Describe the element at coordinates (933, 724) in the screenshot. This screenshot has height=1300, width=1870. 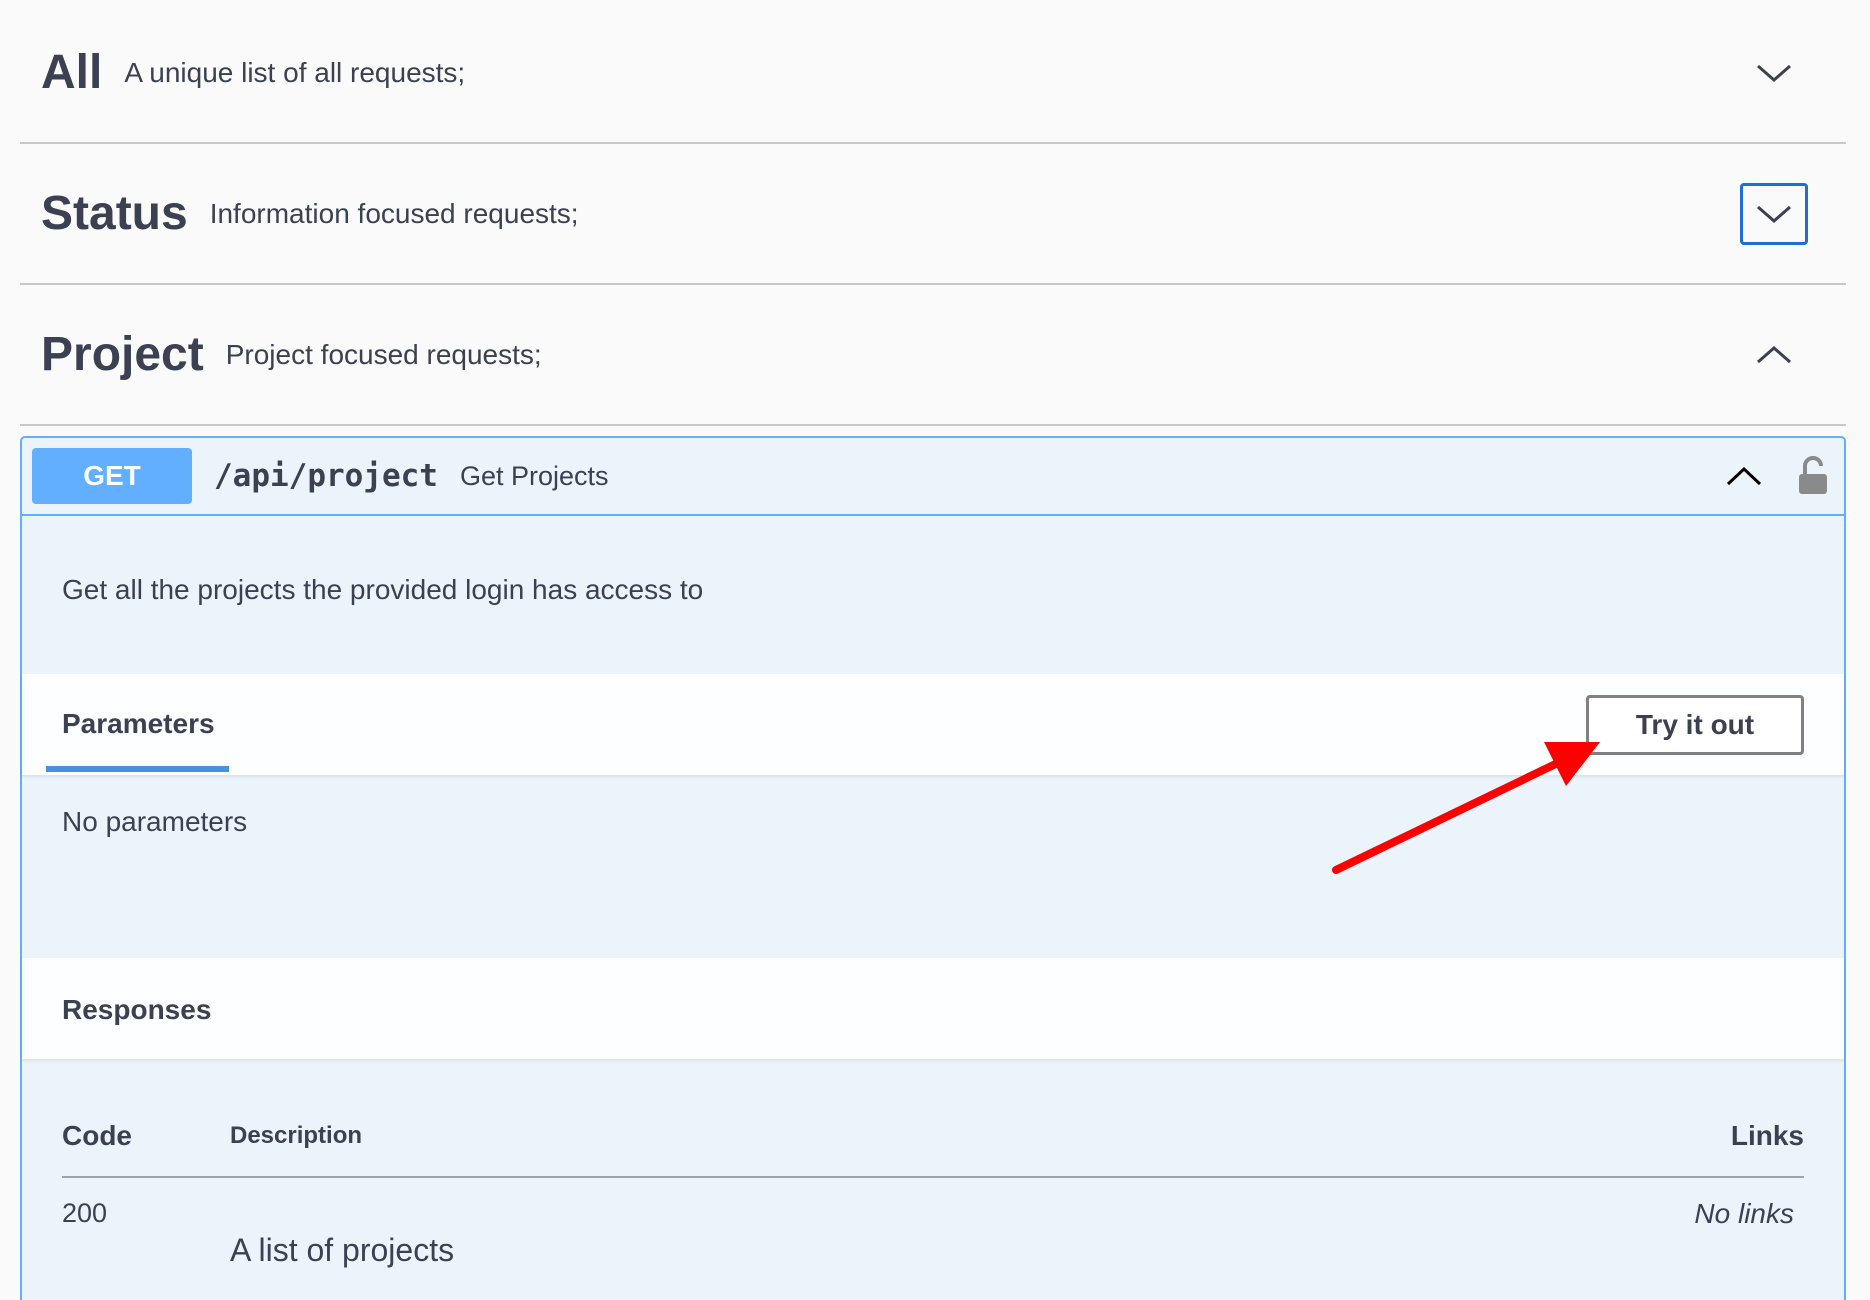
I see `parameters-header: Parameters` at that location.